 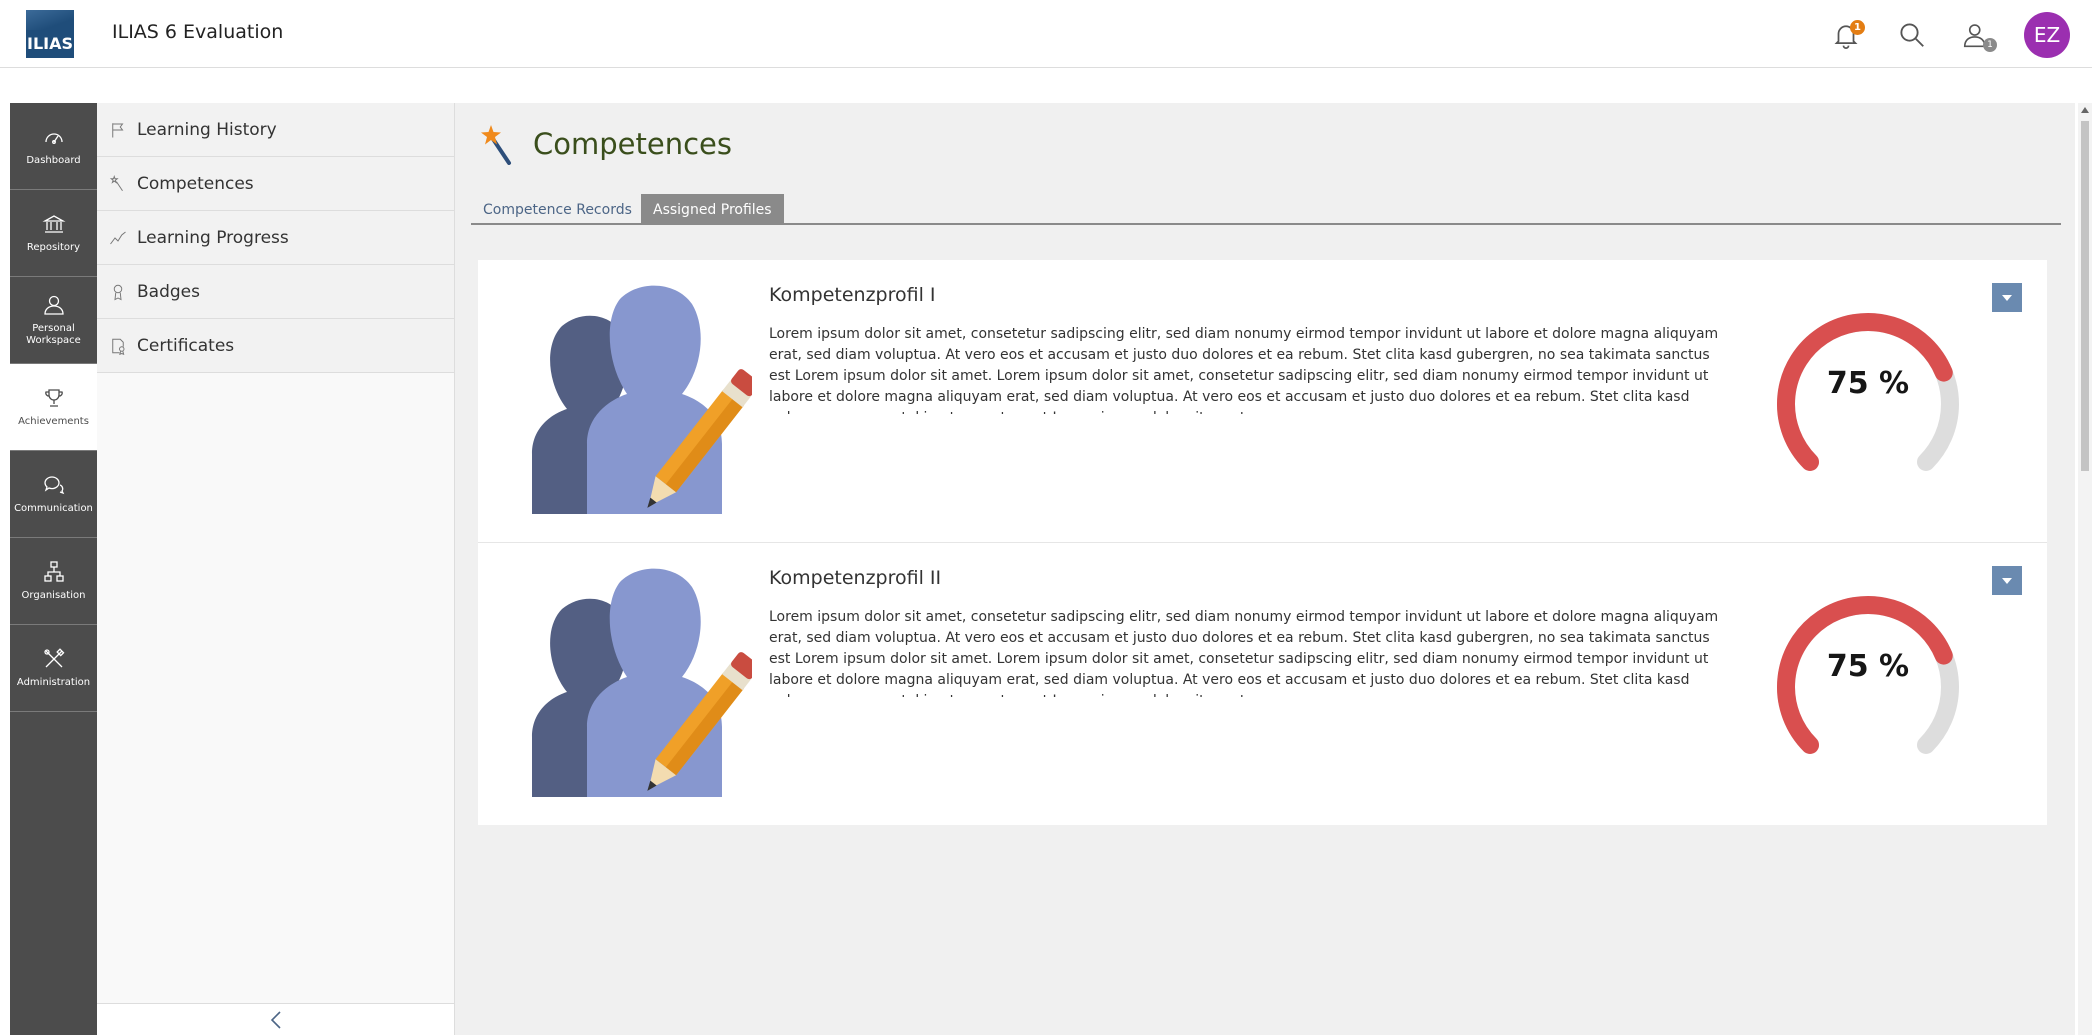 I want to click on slate-item-learning-progress: Learning Progress, so click(x=275, y=238).